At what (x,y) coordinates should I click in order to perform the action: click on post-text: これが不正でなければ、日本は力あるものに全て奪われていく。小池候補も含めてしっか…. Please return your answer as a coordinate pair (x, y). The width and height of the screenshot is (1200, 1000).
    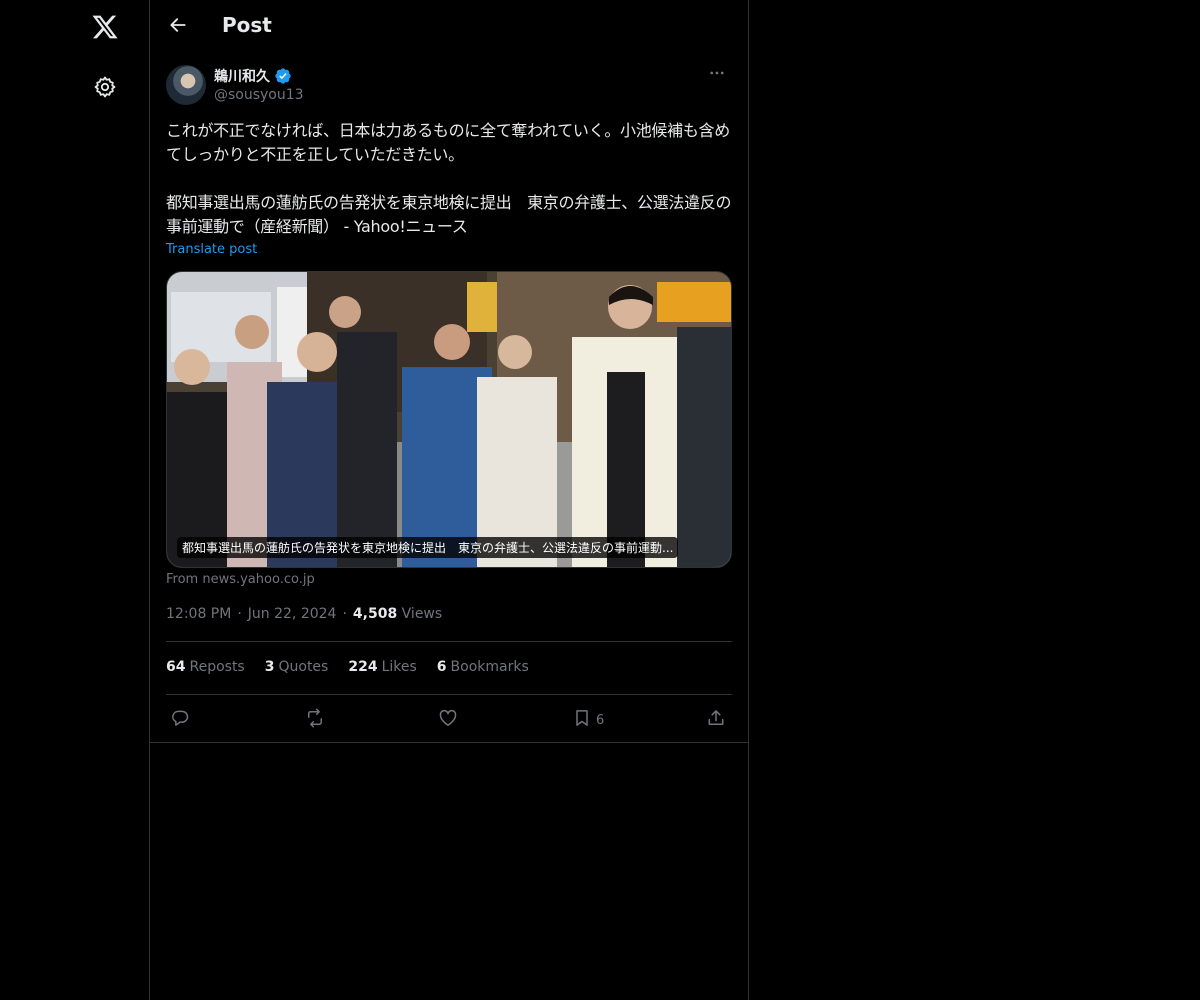
    Looking at the image, I should click on (449, 178).